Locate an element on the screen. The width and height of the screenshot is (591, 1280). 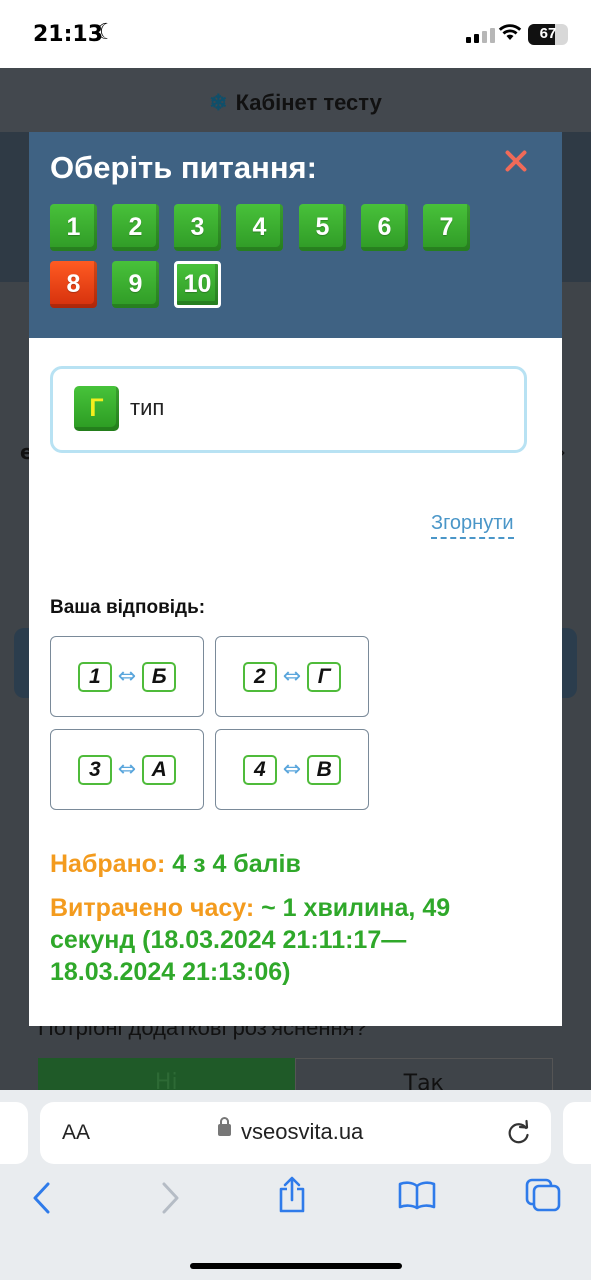
question-button-8: 8 is located at coordinates (73, 284).